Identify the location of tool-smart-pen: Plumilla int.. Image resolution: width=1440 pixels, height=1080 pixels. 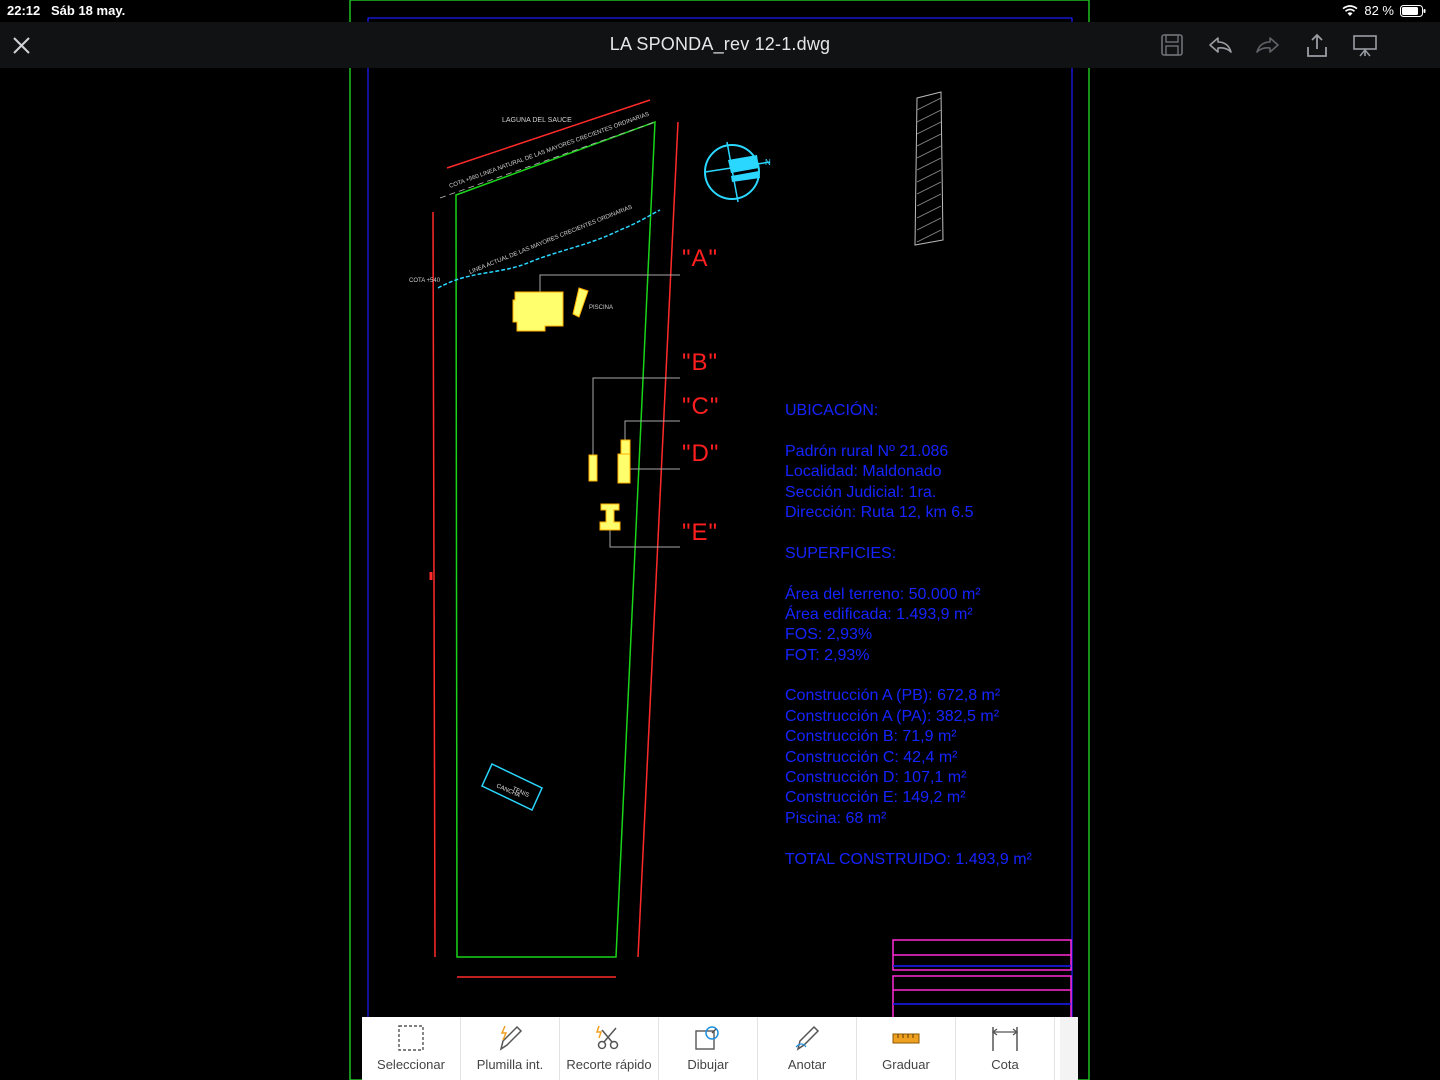
(510, 1048).